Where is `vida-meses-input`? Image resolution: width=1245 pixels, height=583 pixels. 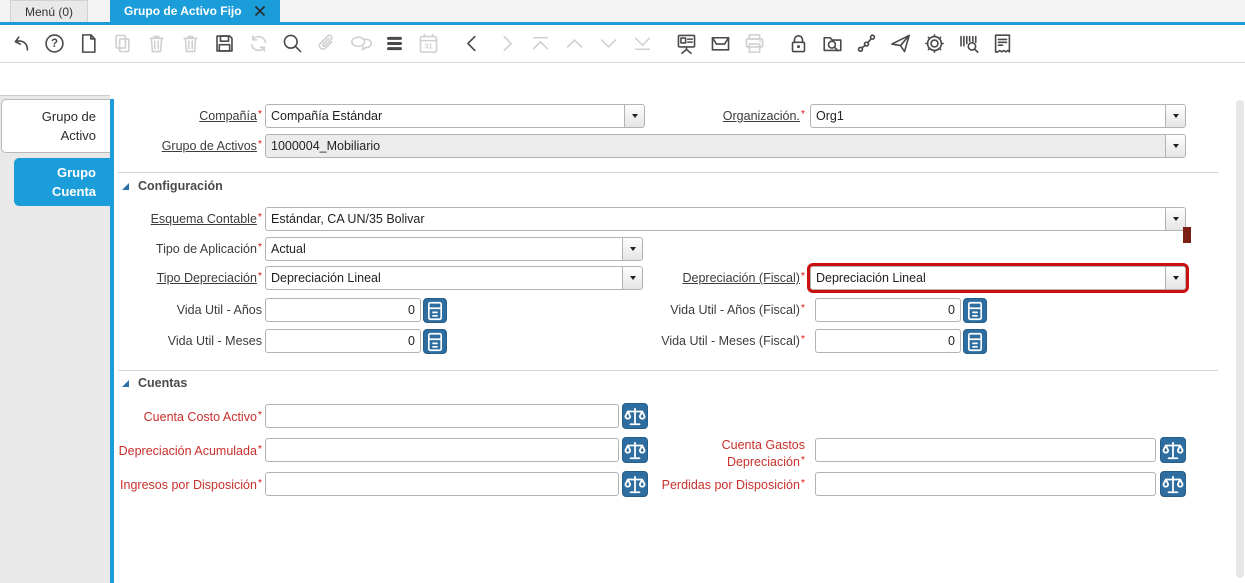 vida-meses-input is located at coordinates (343, 341).